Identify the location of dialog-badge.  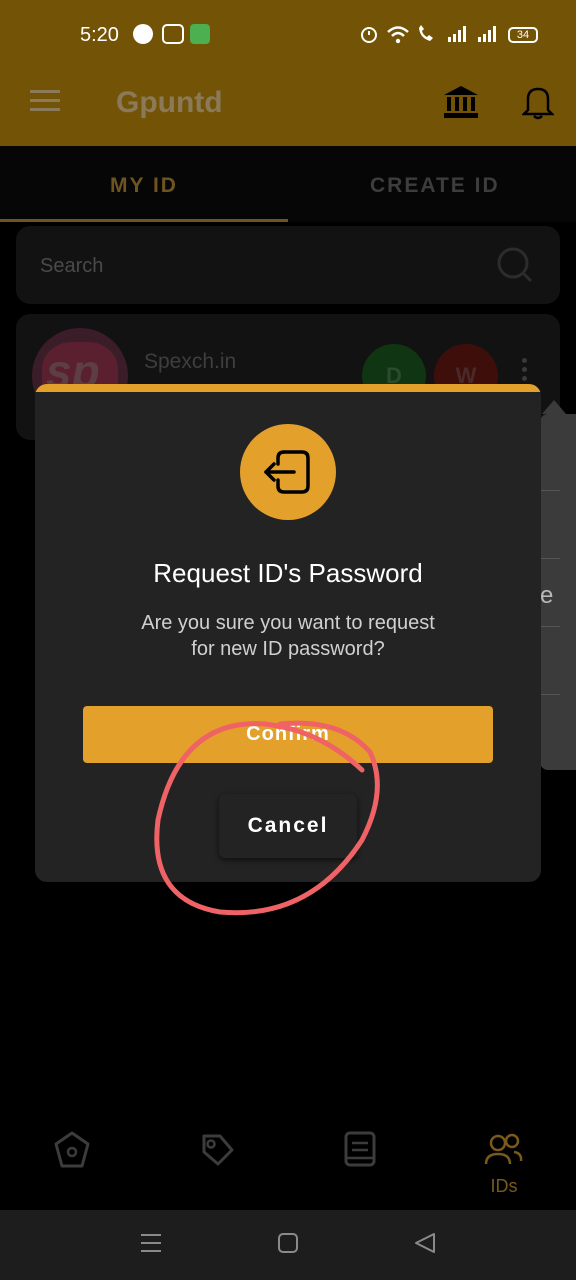
(288, 472).